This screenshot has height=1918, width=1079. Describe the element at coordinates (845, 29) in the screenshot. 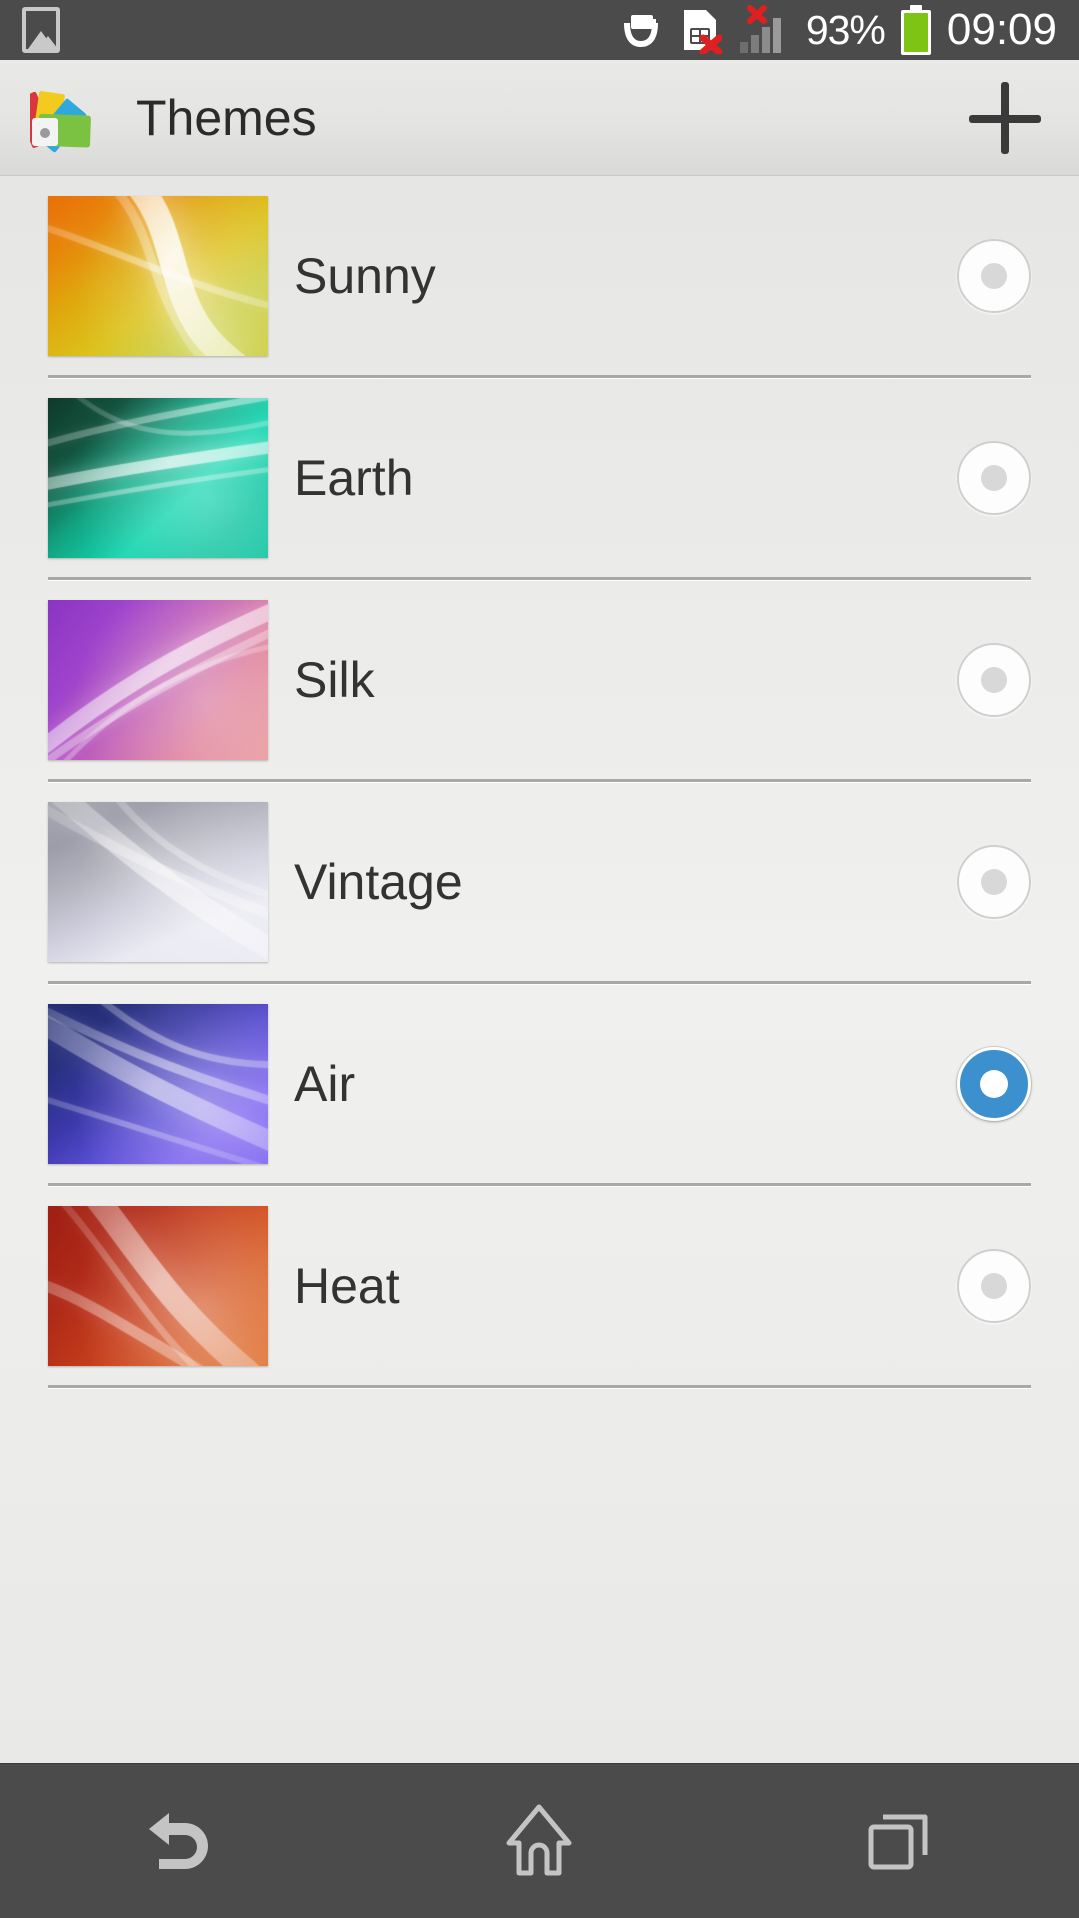

I see `battery-percent-label: 93%` at that location.